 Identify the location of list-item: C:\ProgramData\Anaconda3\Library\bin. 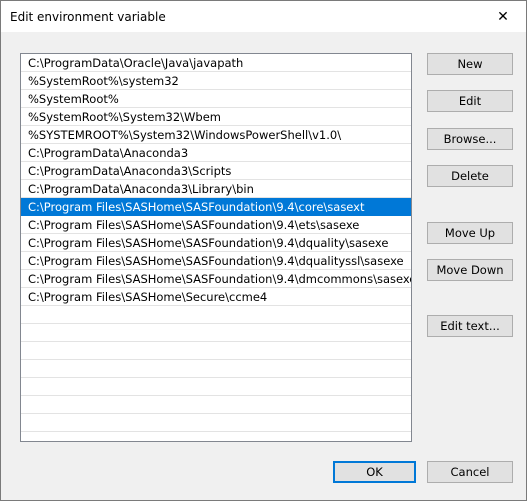
(216, 189).